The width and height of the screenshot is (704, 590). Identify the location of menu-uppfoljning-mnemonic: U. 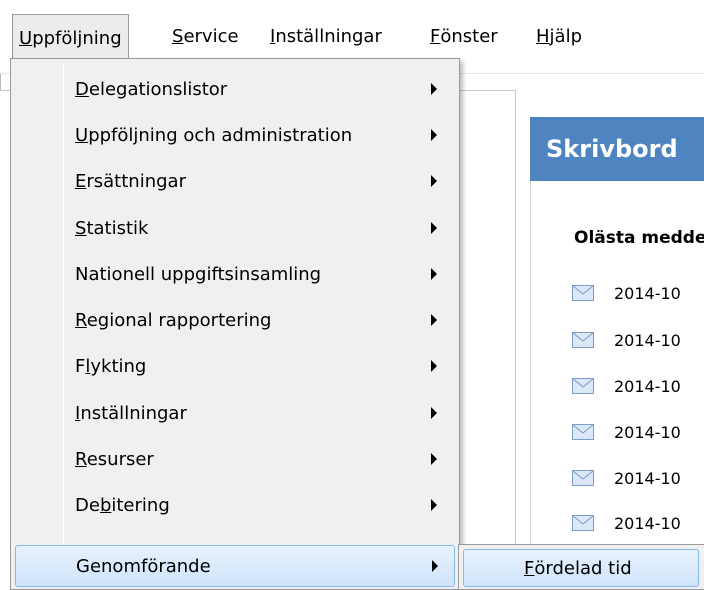
(26, 38).